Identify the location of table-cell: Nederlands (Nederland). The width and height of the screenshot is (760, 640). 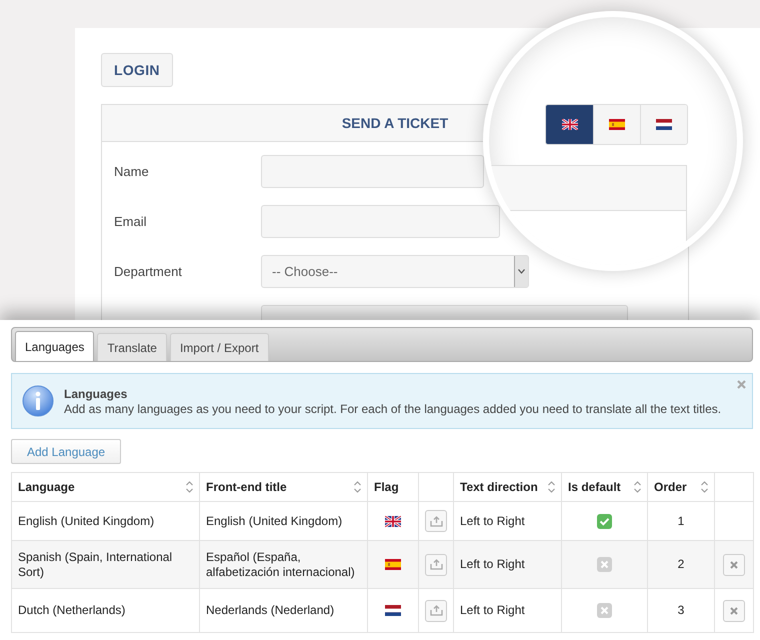
(270, 610).